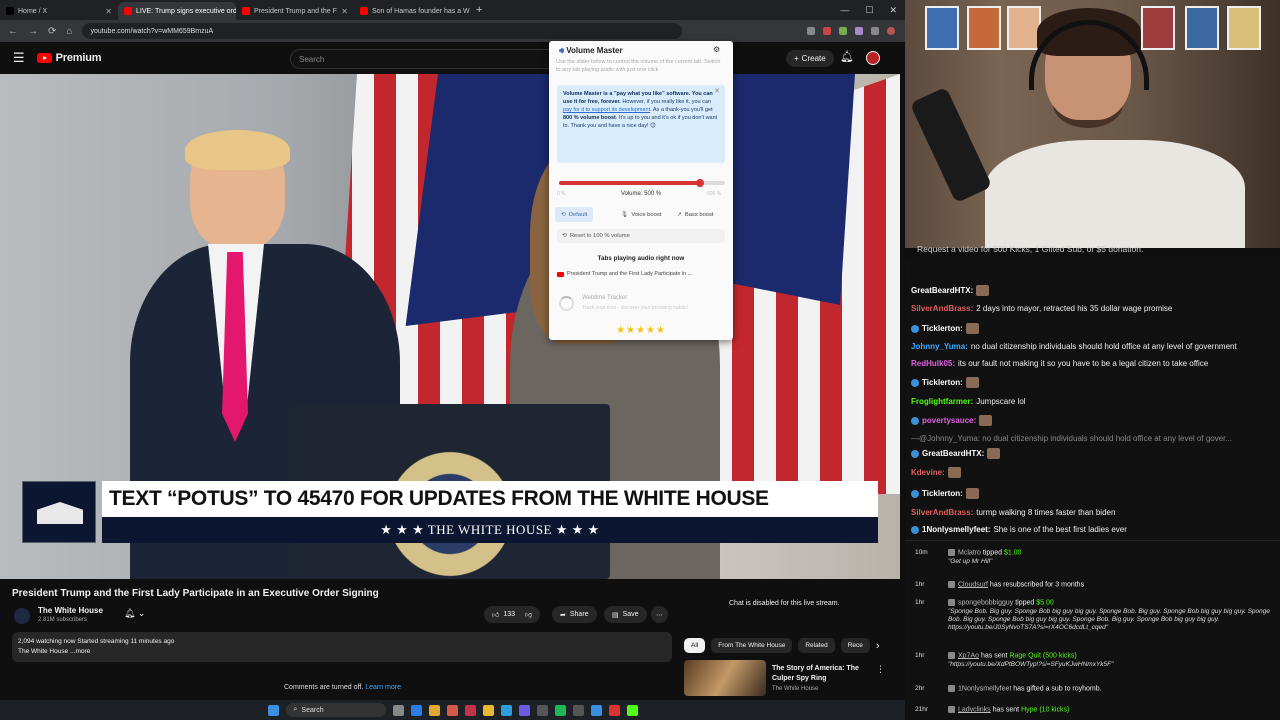  What do you see at coordinates (512, 614) in the screenshot?
I see `like-button: 👍︎ 133 👎︎` at bounding box center [512, 614].